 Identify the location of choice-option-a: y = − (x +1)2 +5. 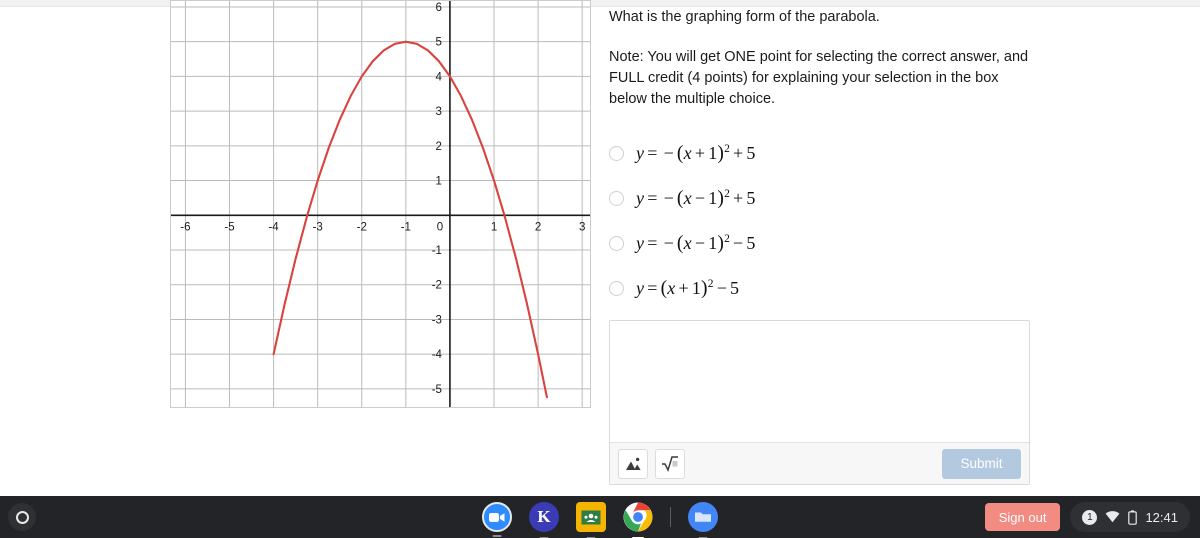
(824, 153).